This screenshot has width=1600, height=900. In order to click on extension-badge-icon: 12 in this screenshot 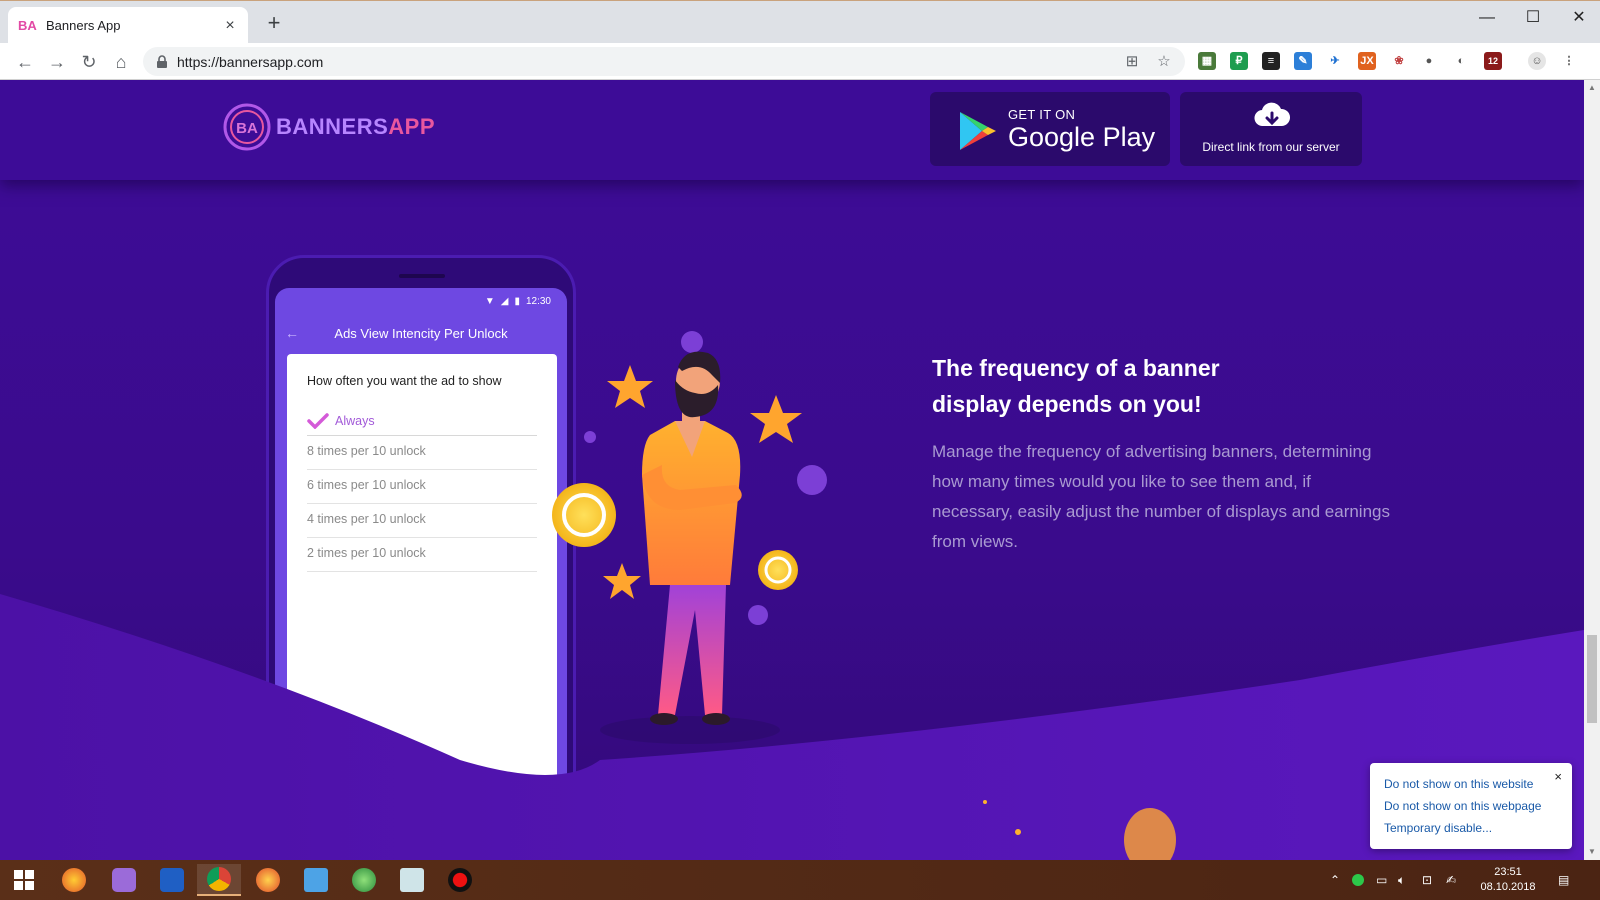, I will do `click(1493, 61)`.